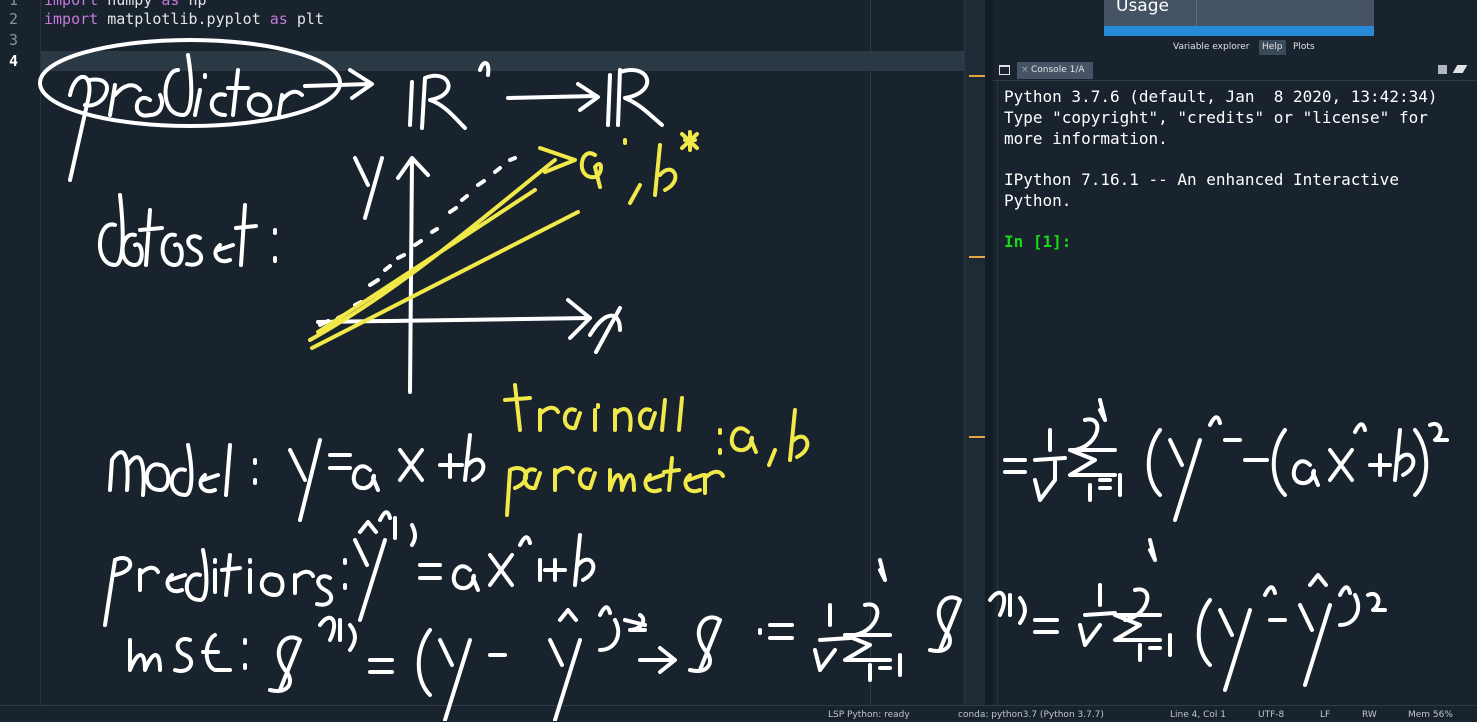  I want to click on status-conda: conda: python3.7 (Python 3.7.7), so click(1031, 715).